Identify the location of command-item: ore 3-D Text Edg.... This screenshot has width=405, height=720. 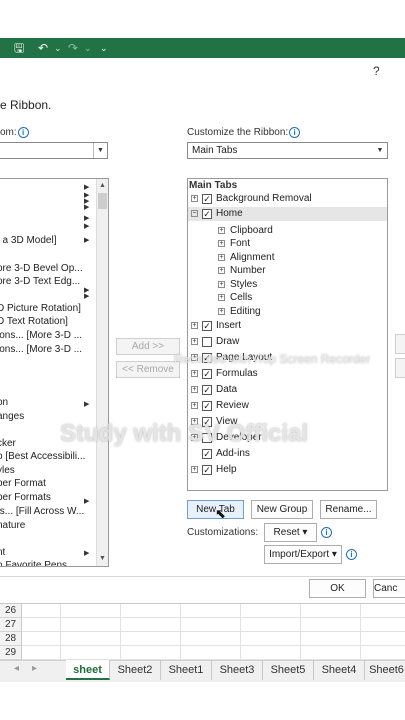
(40, 281).